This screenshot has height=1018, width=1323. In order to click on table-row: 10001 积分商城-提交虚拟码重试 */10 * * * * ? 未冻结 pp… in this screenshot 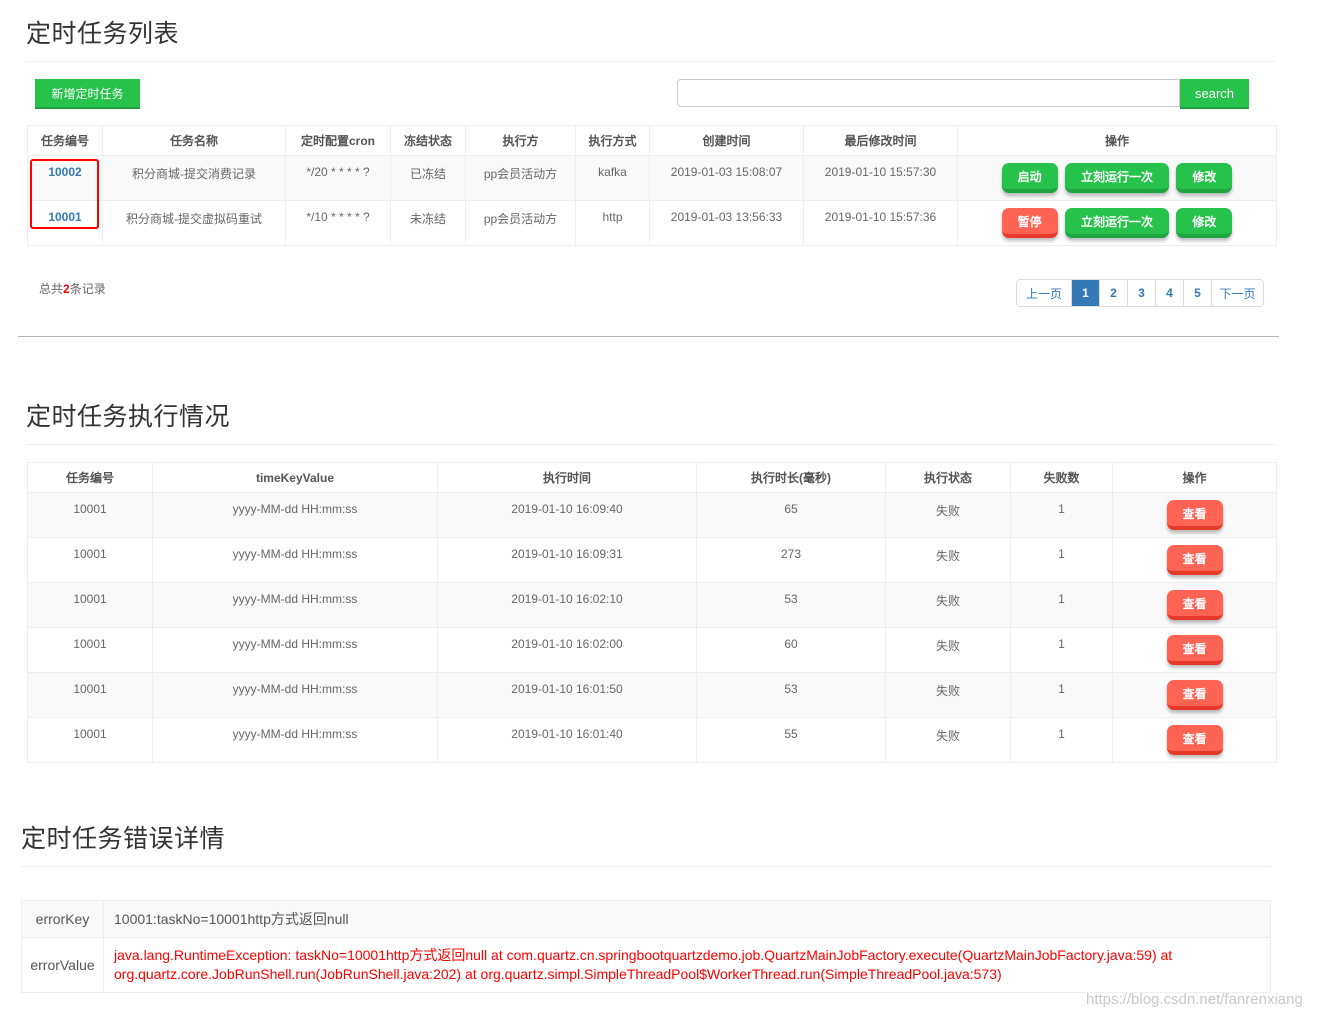, I will do `click(652, 223)`.